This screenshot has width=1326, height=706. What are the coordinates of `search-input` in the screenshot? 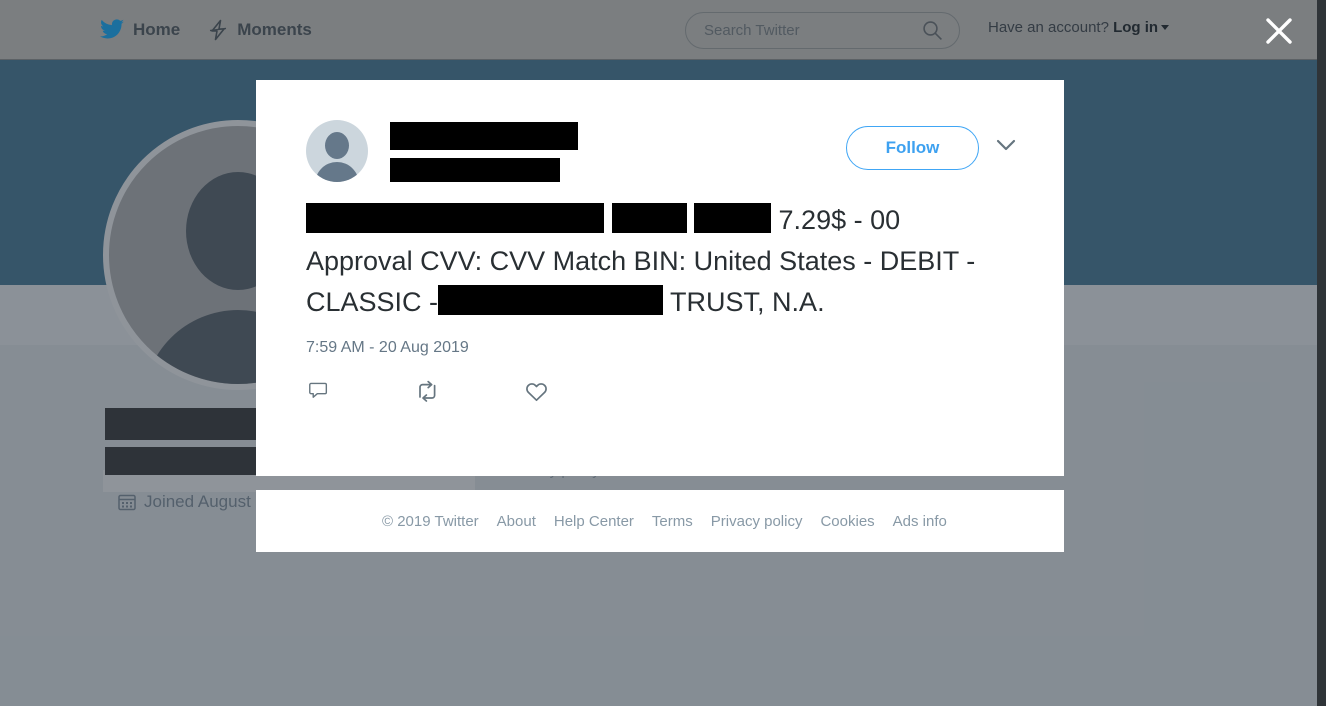 It's located at (813, 30).